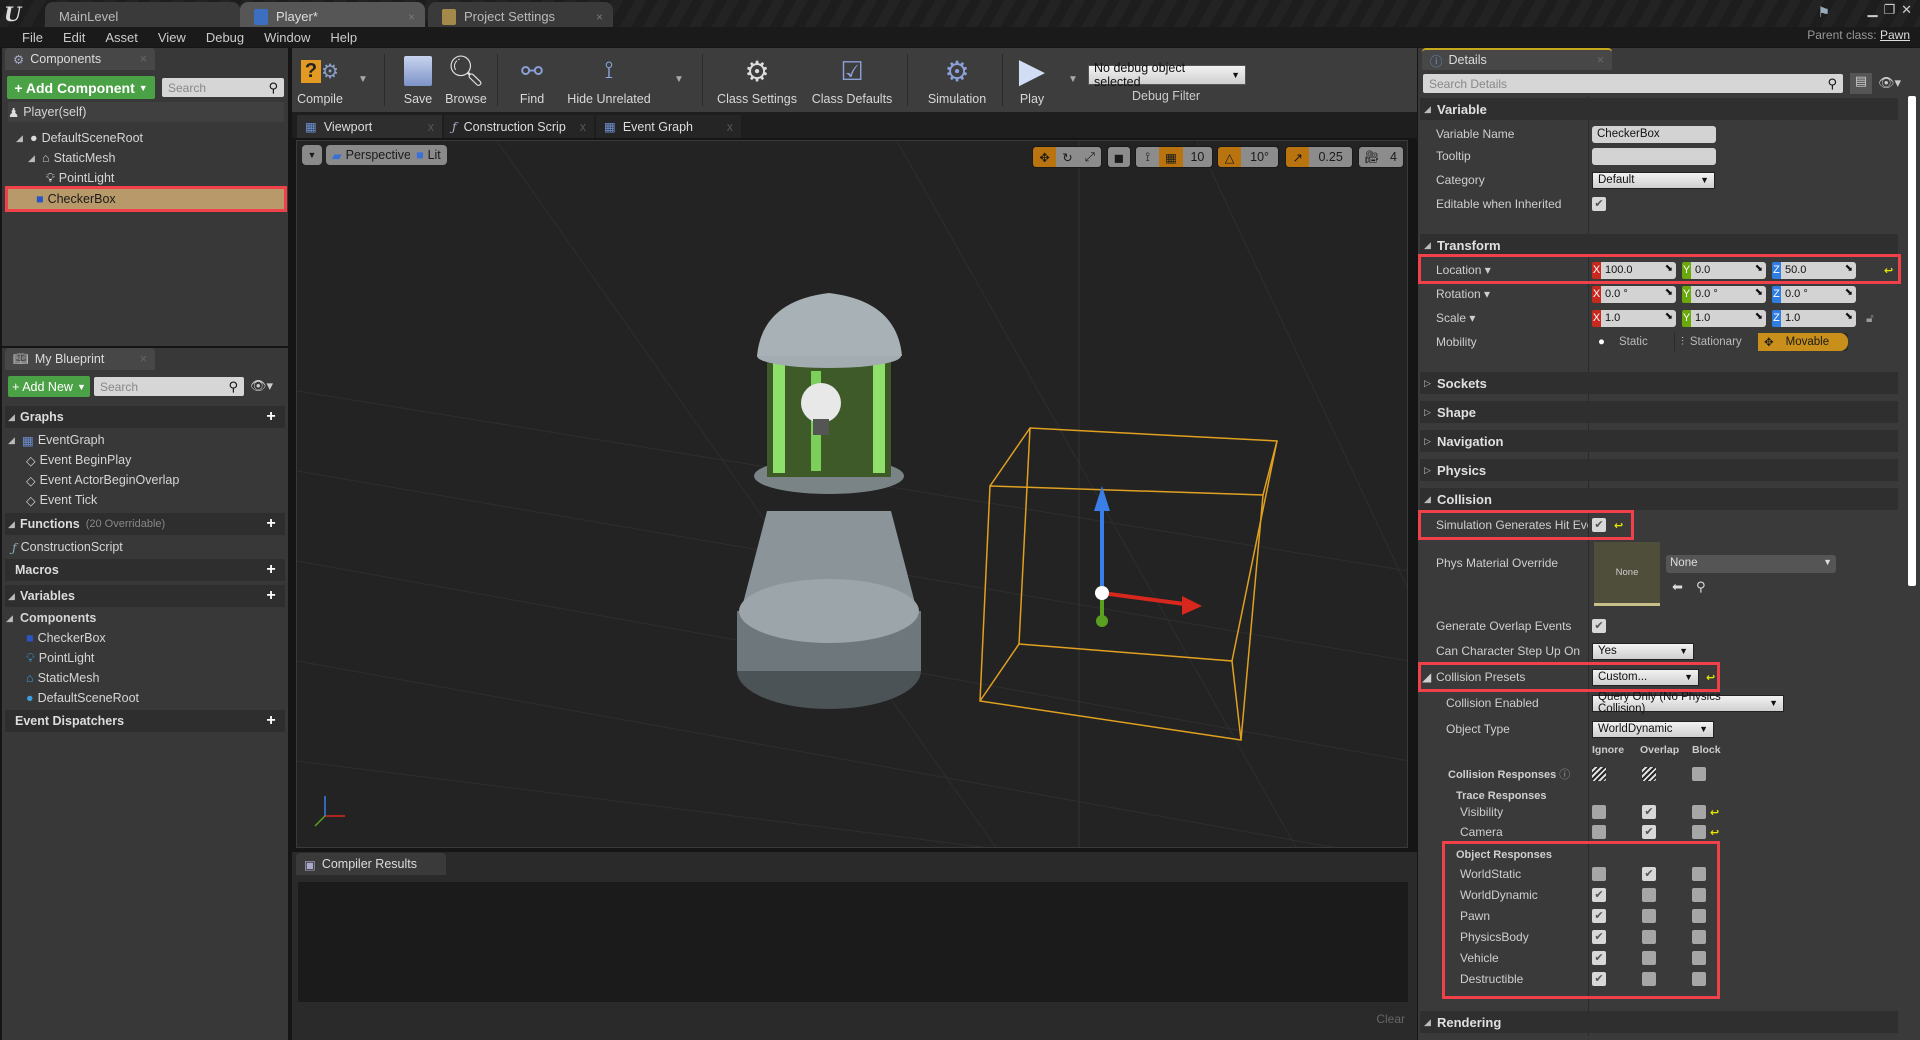 This screenshot has height=1040, width=1920. Describe the element at coordinates (1659, 245) in the screenshot. I see `category-transform: ◢ Transform` at that location.